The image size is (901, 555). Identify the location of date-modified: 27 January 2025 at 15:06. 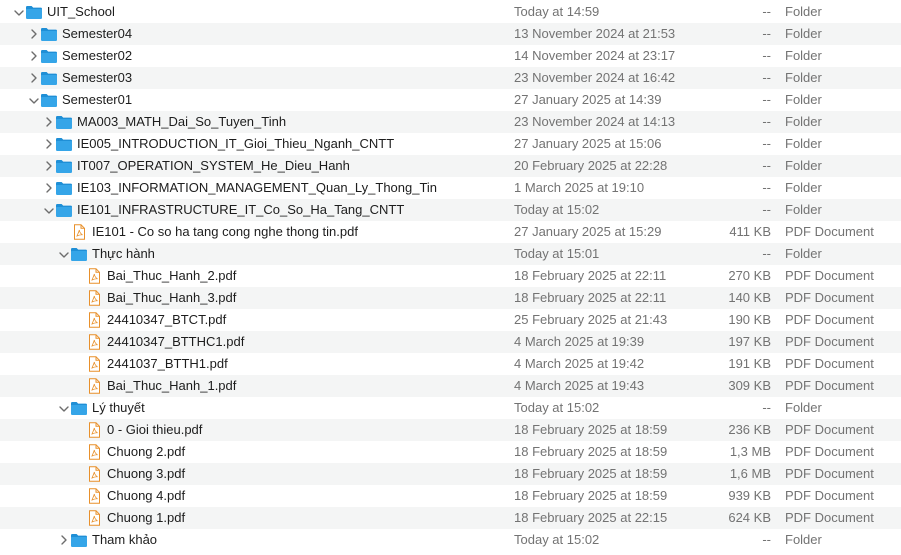
(588, 143).